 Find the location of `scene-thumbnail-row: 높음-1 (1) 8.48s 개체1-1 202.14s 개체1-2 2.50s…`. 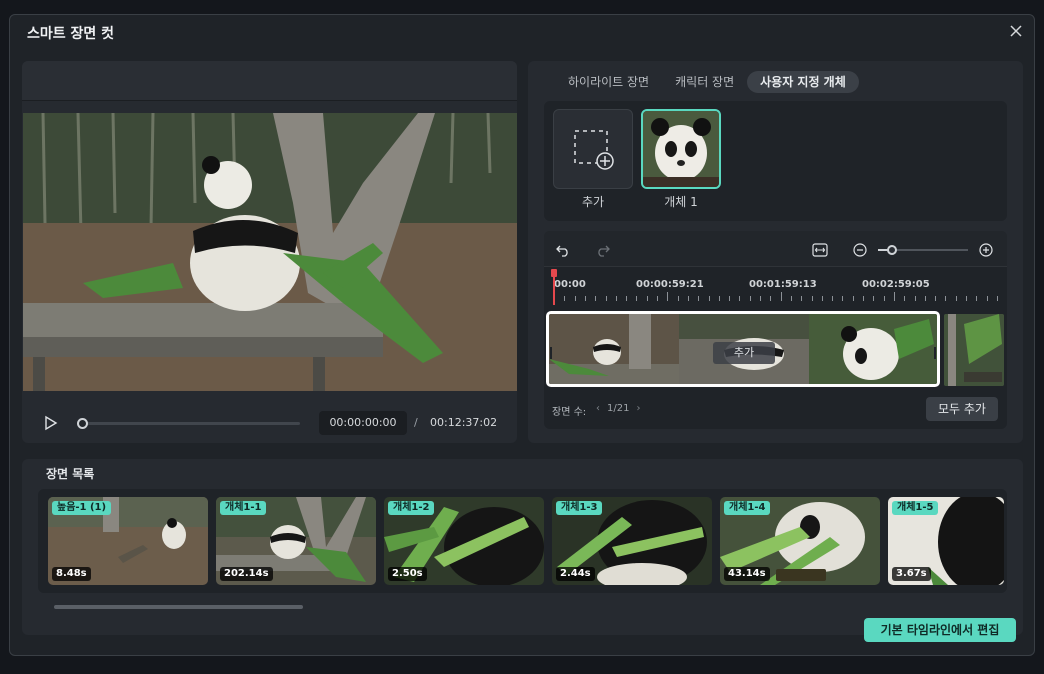

scene-thumbnail-row: 높음-1 (1) 8.48s 개체1-1 202.14s 개체1-2 2.50s… is located at coordinates (522, 541).